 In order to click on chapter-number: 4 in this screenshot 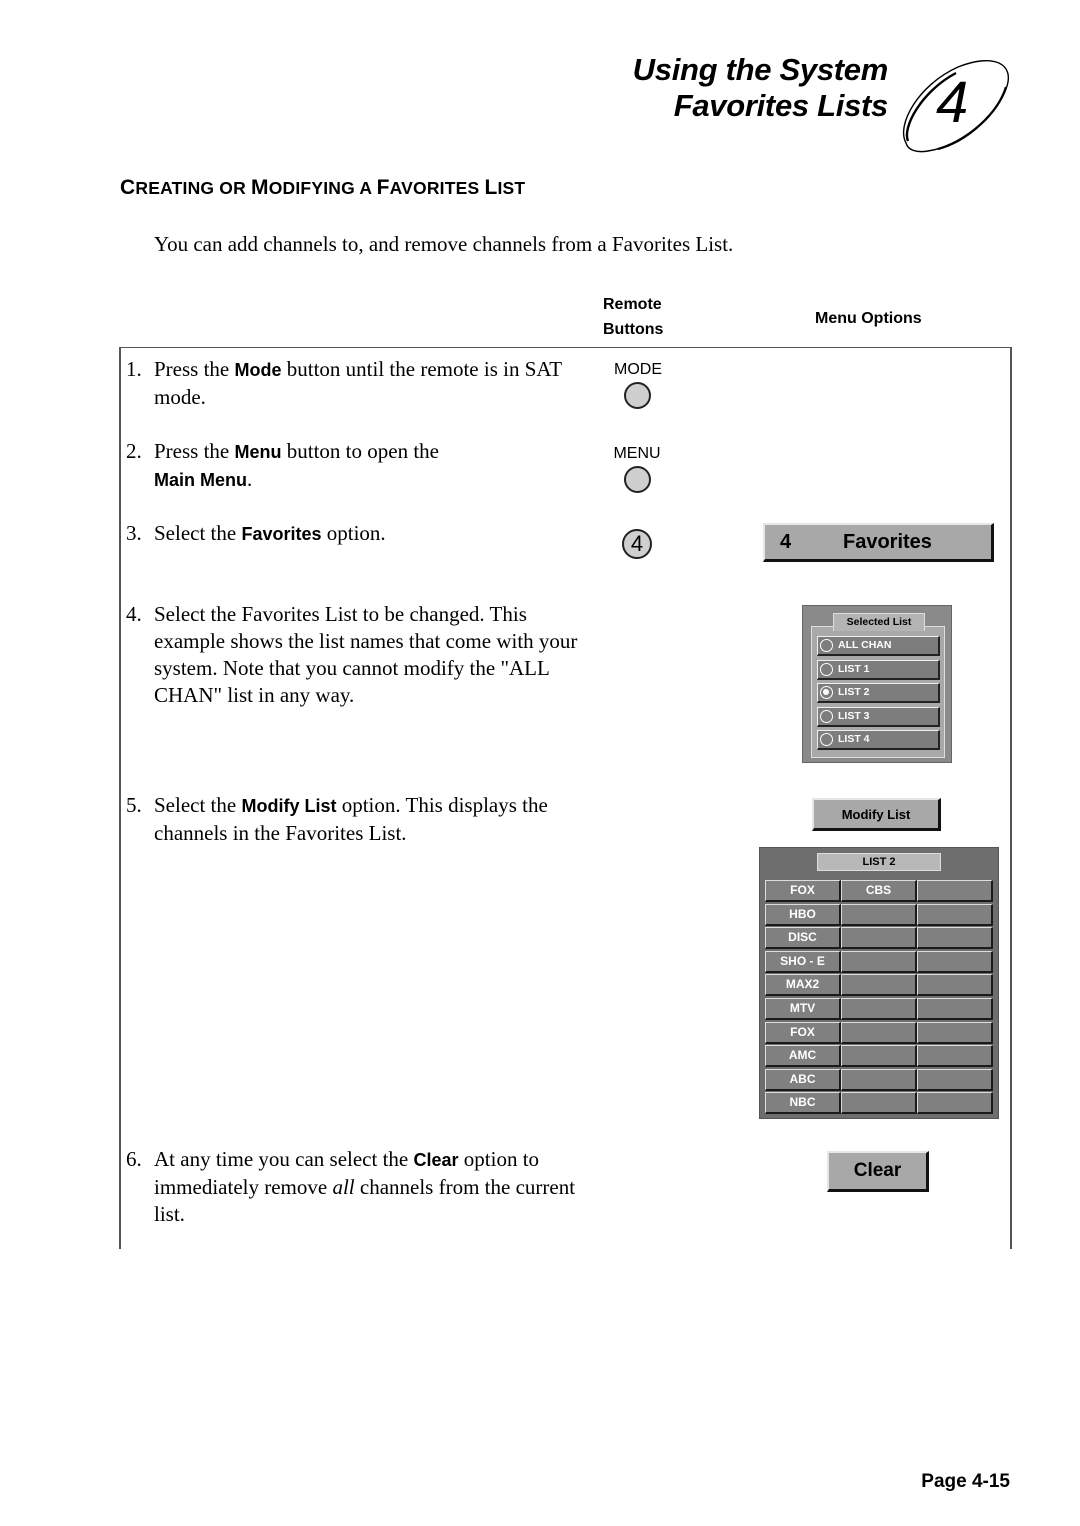, I will do `click(952, 102)`.